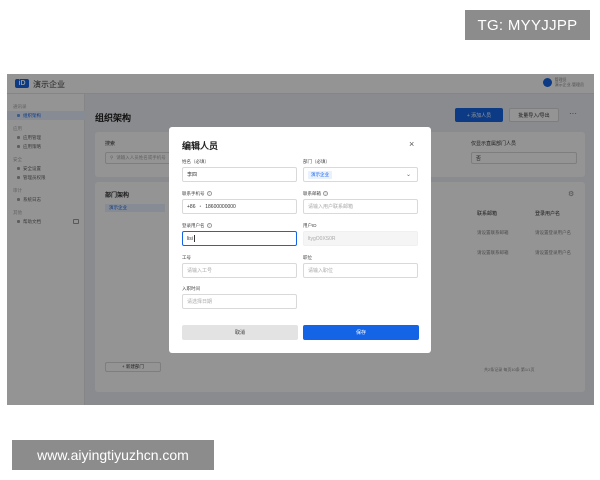  I want to click on name-label: 姓名（必填）, so click(195, 161).